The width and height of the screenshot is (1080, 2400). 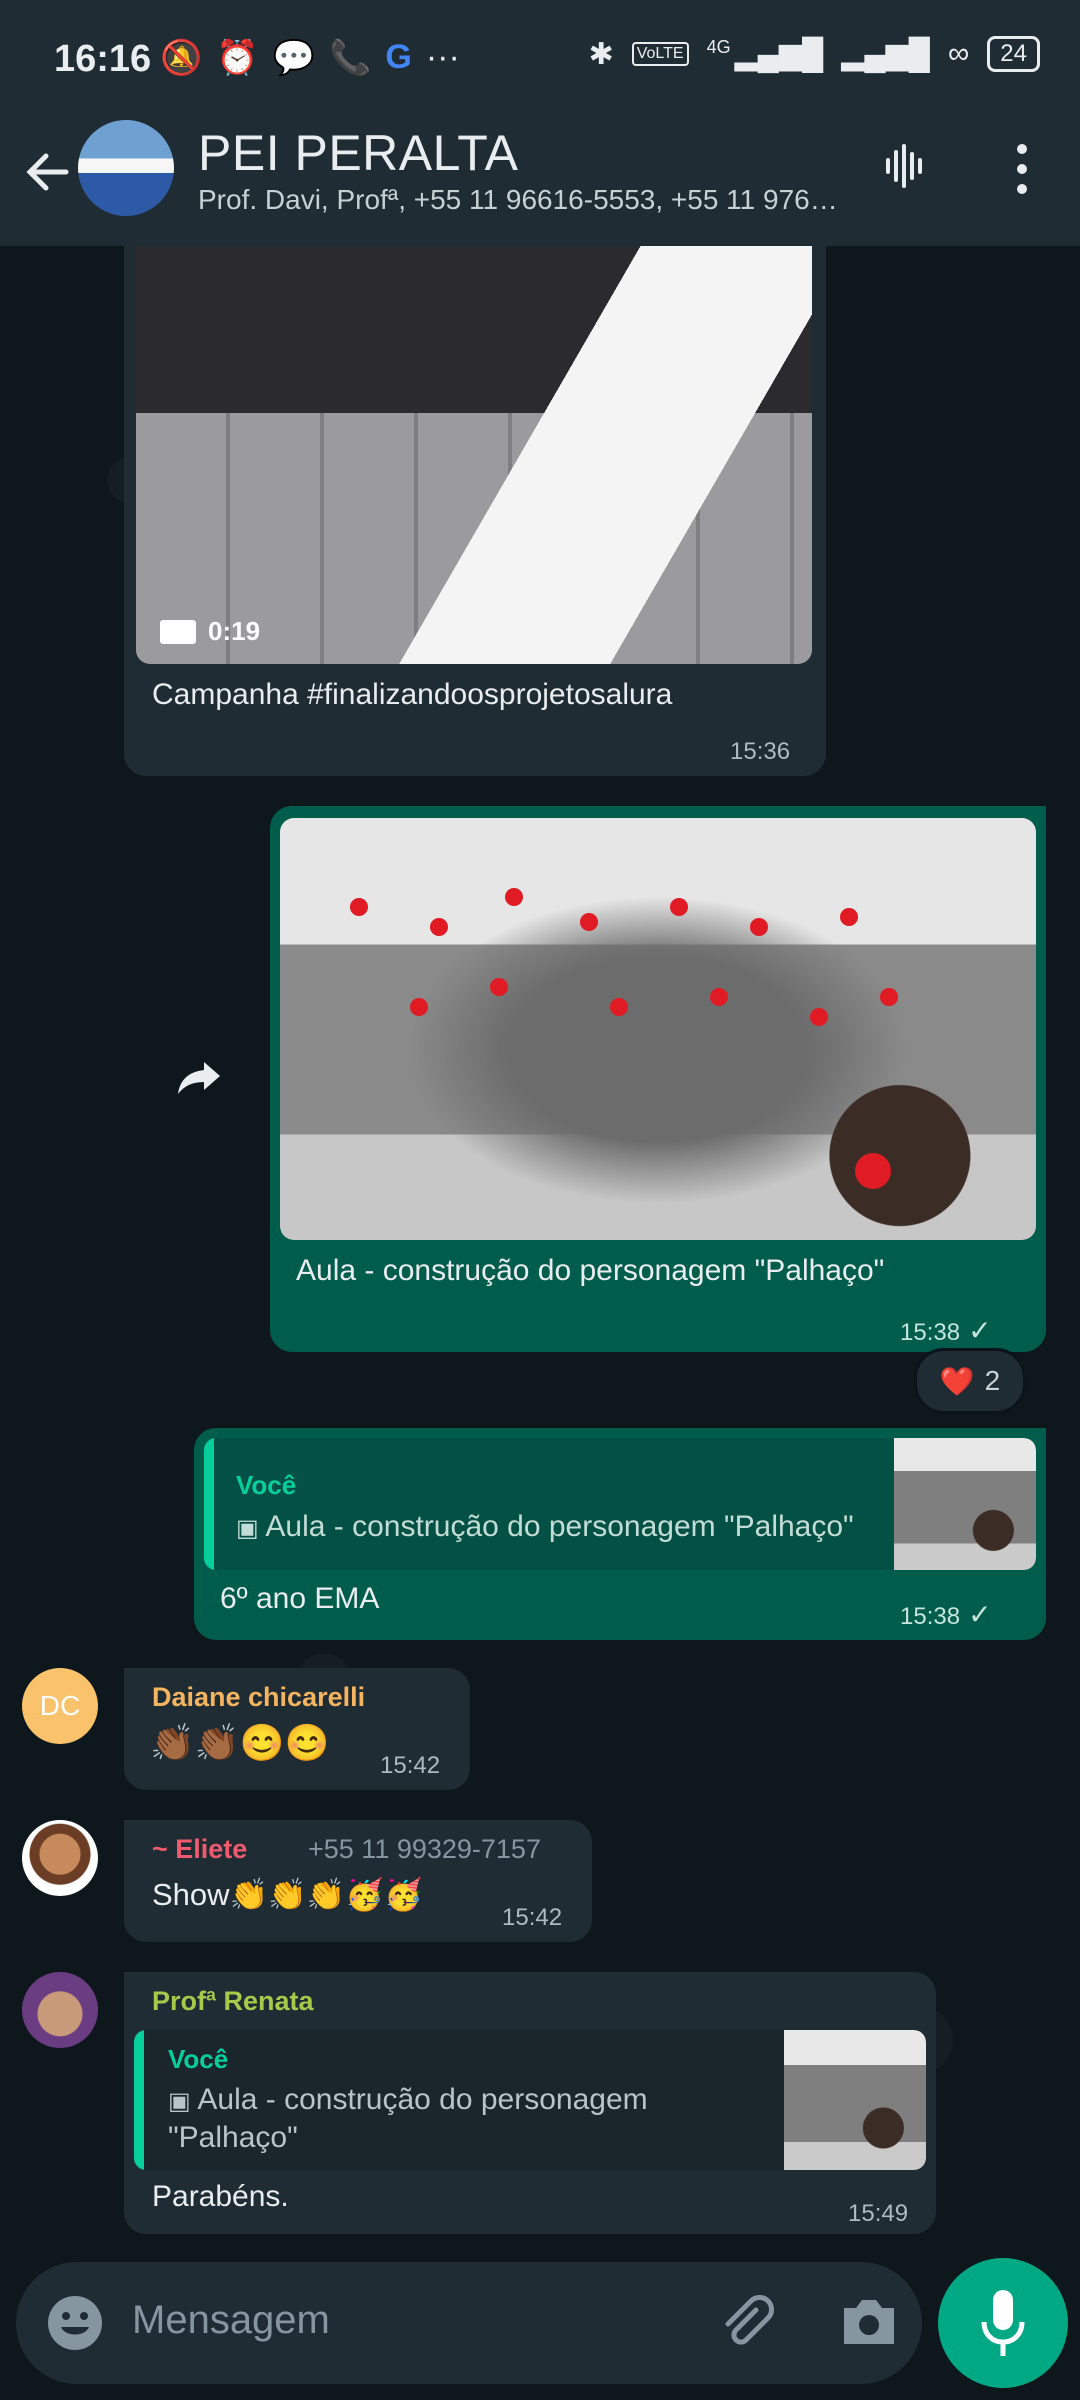 I want to click on camera-icon, so click(x=869, y=2322).